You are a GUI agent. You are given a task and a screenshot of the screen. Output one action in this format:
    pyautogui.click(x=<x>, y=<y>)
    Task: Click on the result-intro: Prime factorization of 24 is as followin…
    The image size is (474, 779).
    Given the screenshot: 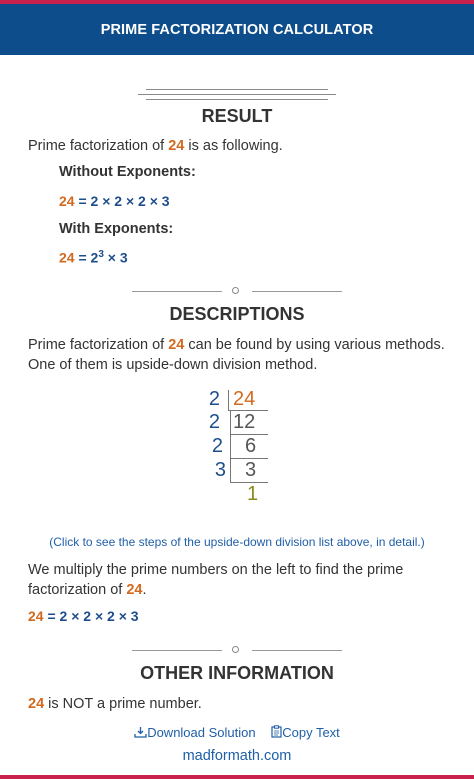 What is the action you would take?
    pyautogui.click(x=155, y=146)
    